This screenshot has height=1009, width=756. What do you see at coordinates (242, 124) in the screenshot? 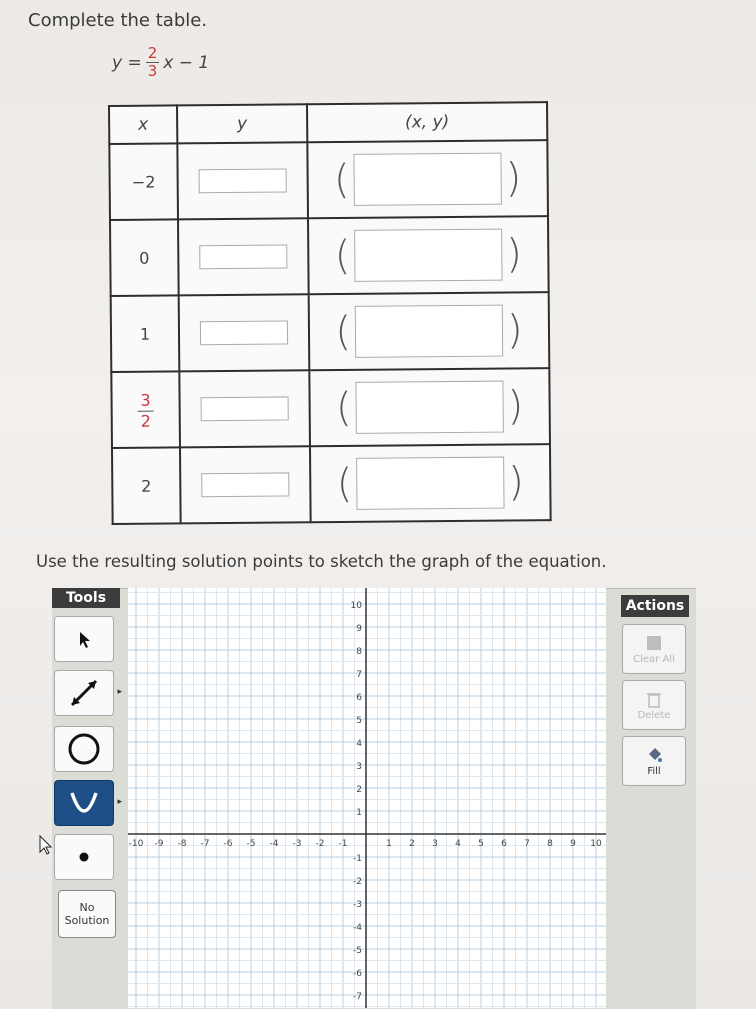
I see `header-y: y` at bounding box center [242, 124].